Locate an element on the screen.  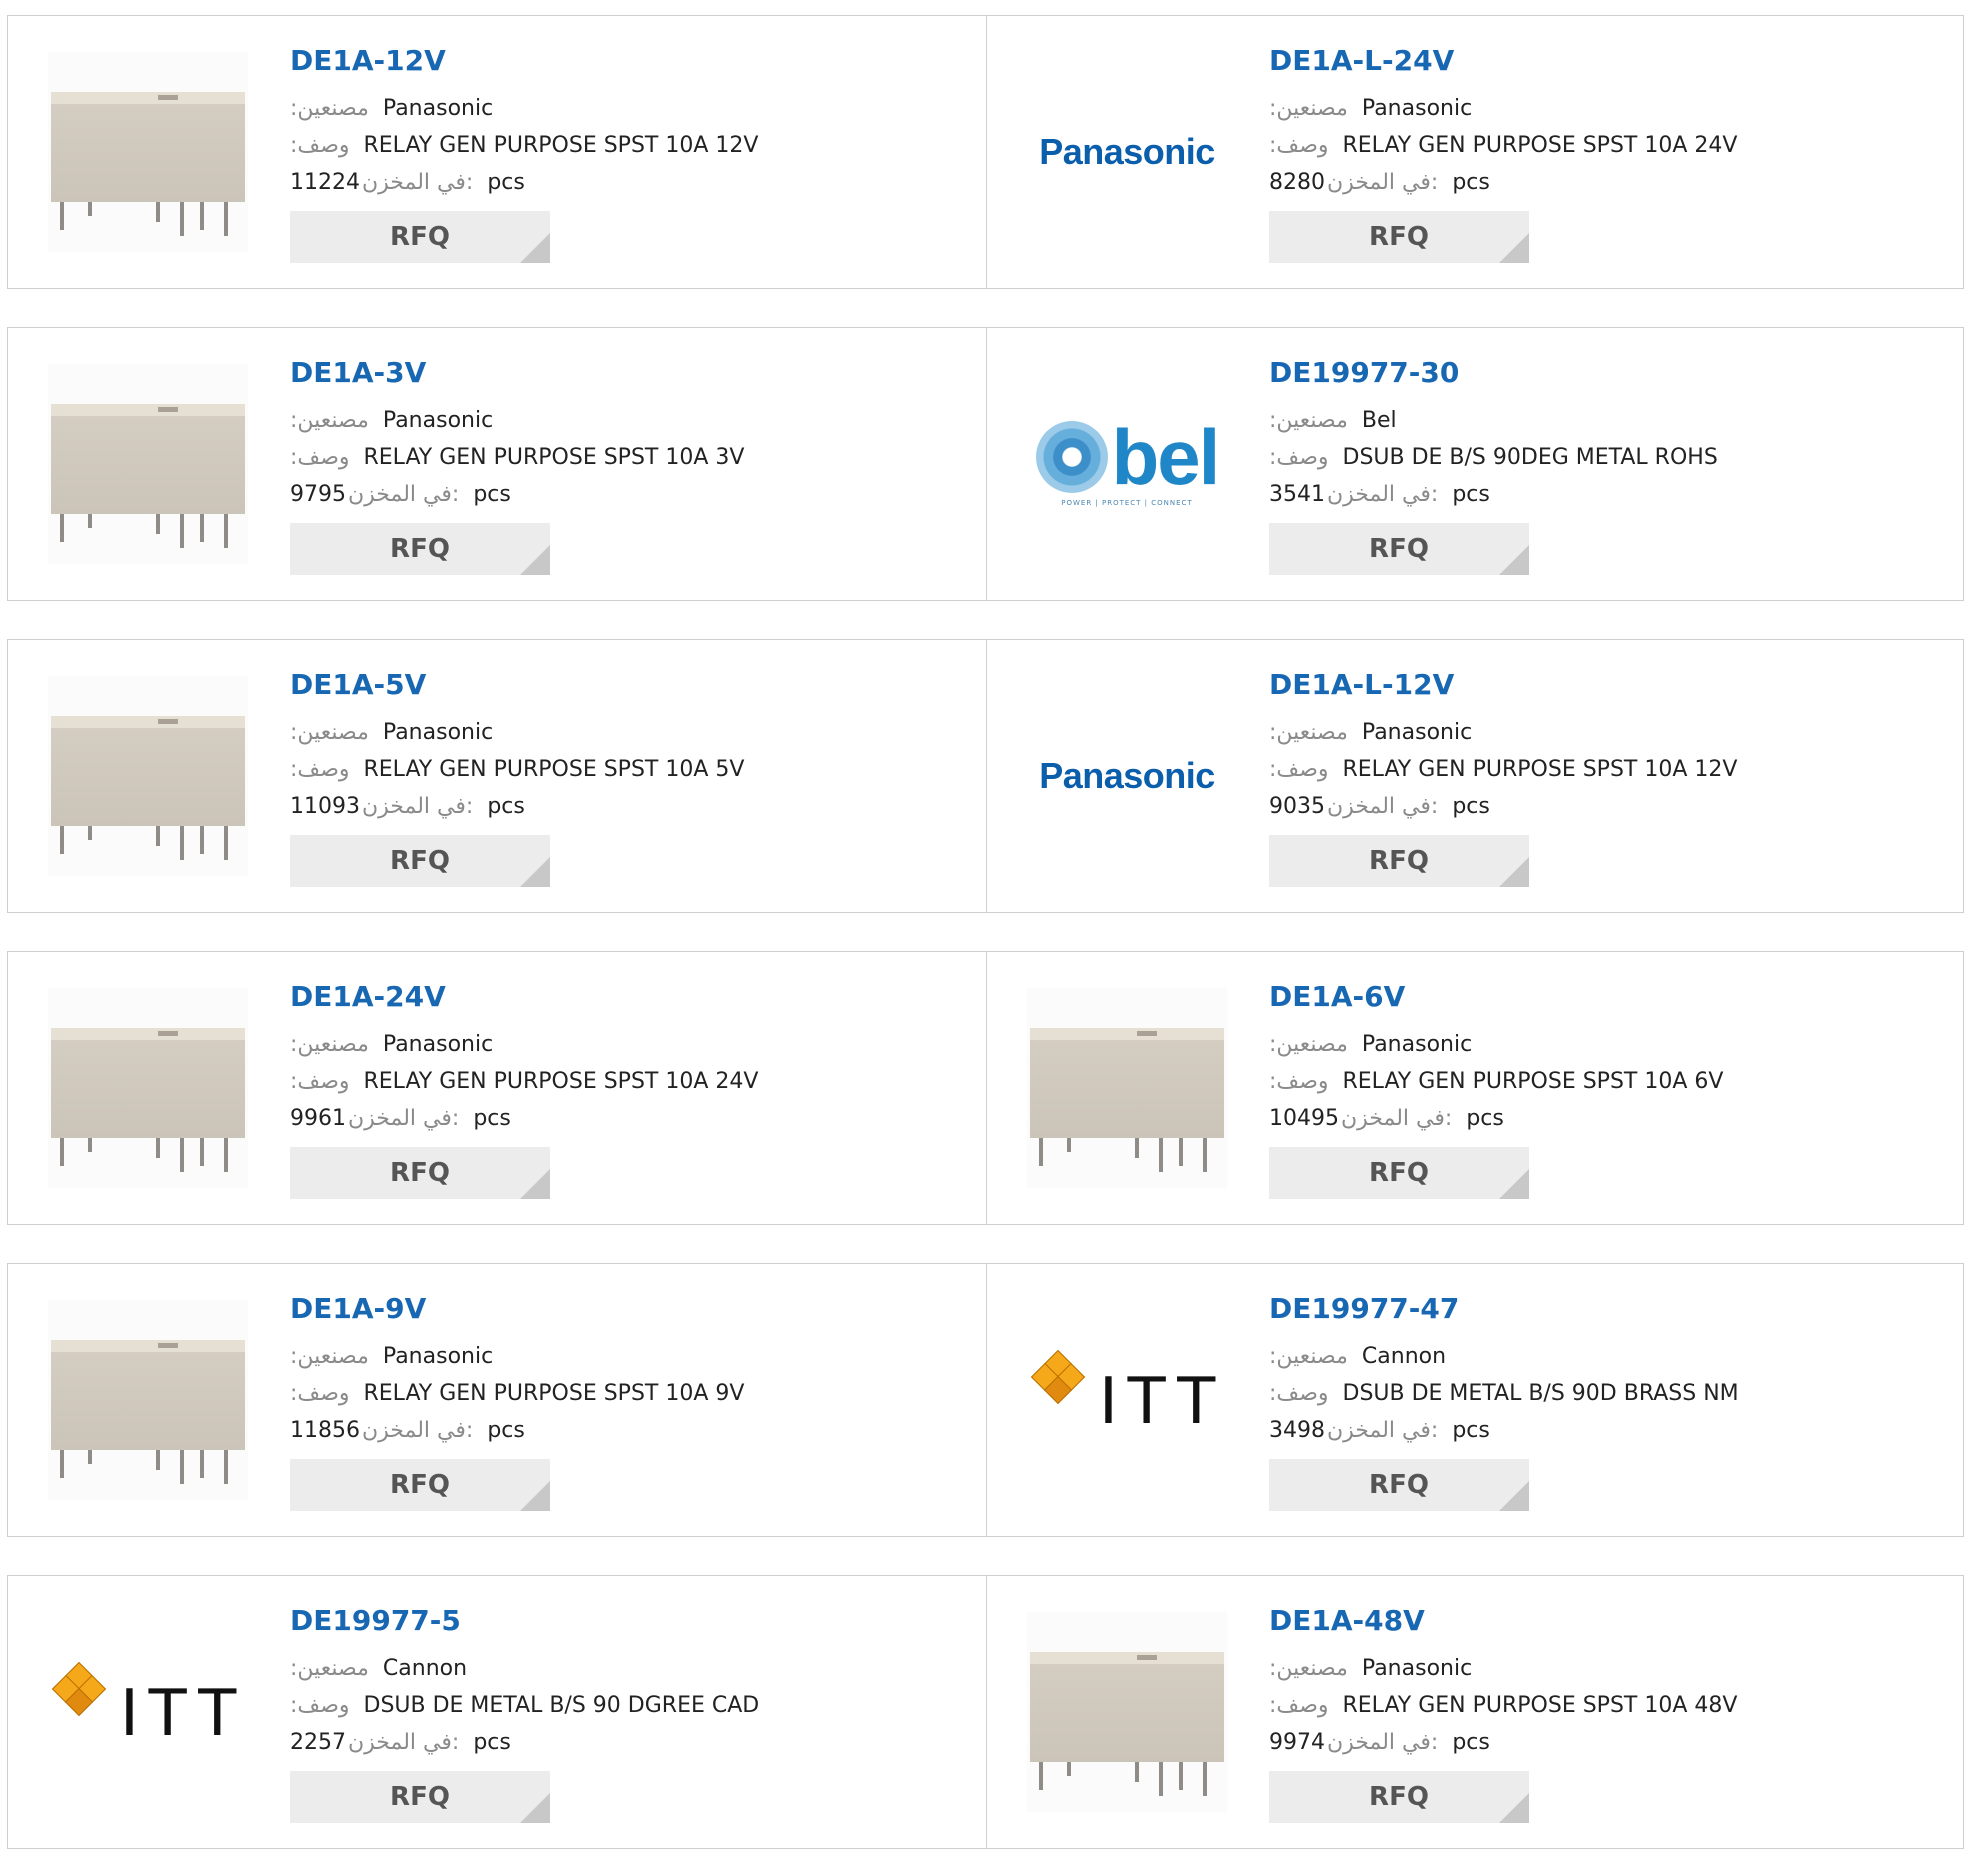
part-number-link: DE1A-24V is located at coordinates (524, 997).